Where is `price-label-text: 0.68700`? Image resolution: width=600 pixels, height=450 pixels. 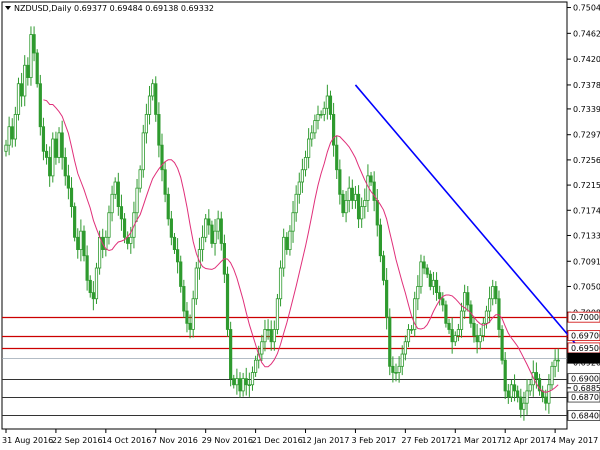
price-label-text: 0.68700 is located at coordinates (585, 397).